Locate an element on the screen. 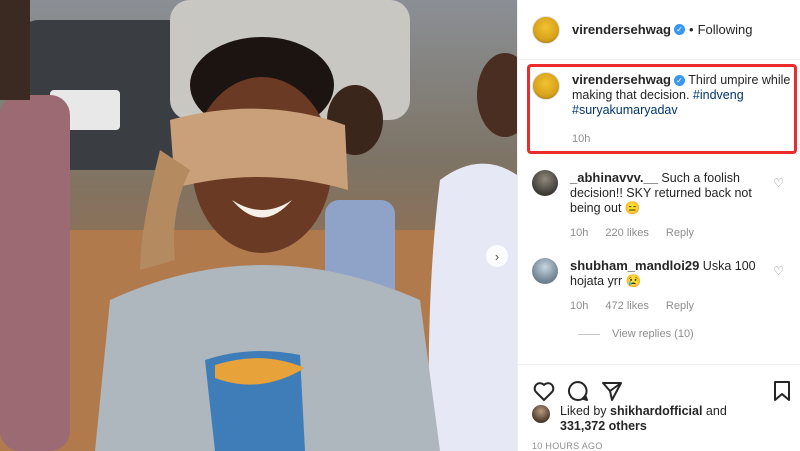 The width and height of the screenshot is (800, 451). comment-likes: 472 likes is located at coordinates (626, 306).